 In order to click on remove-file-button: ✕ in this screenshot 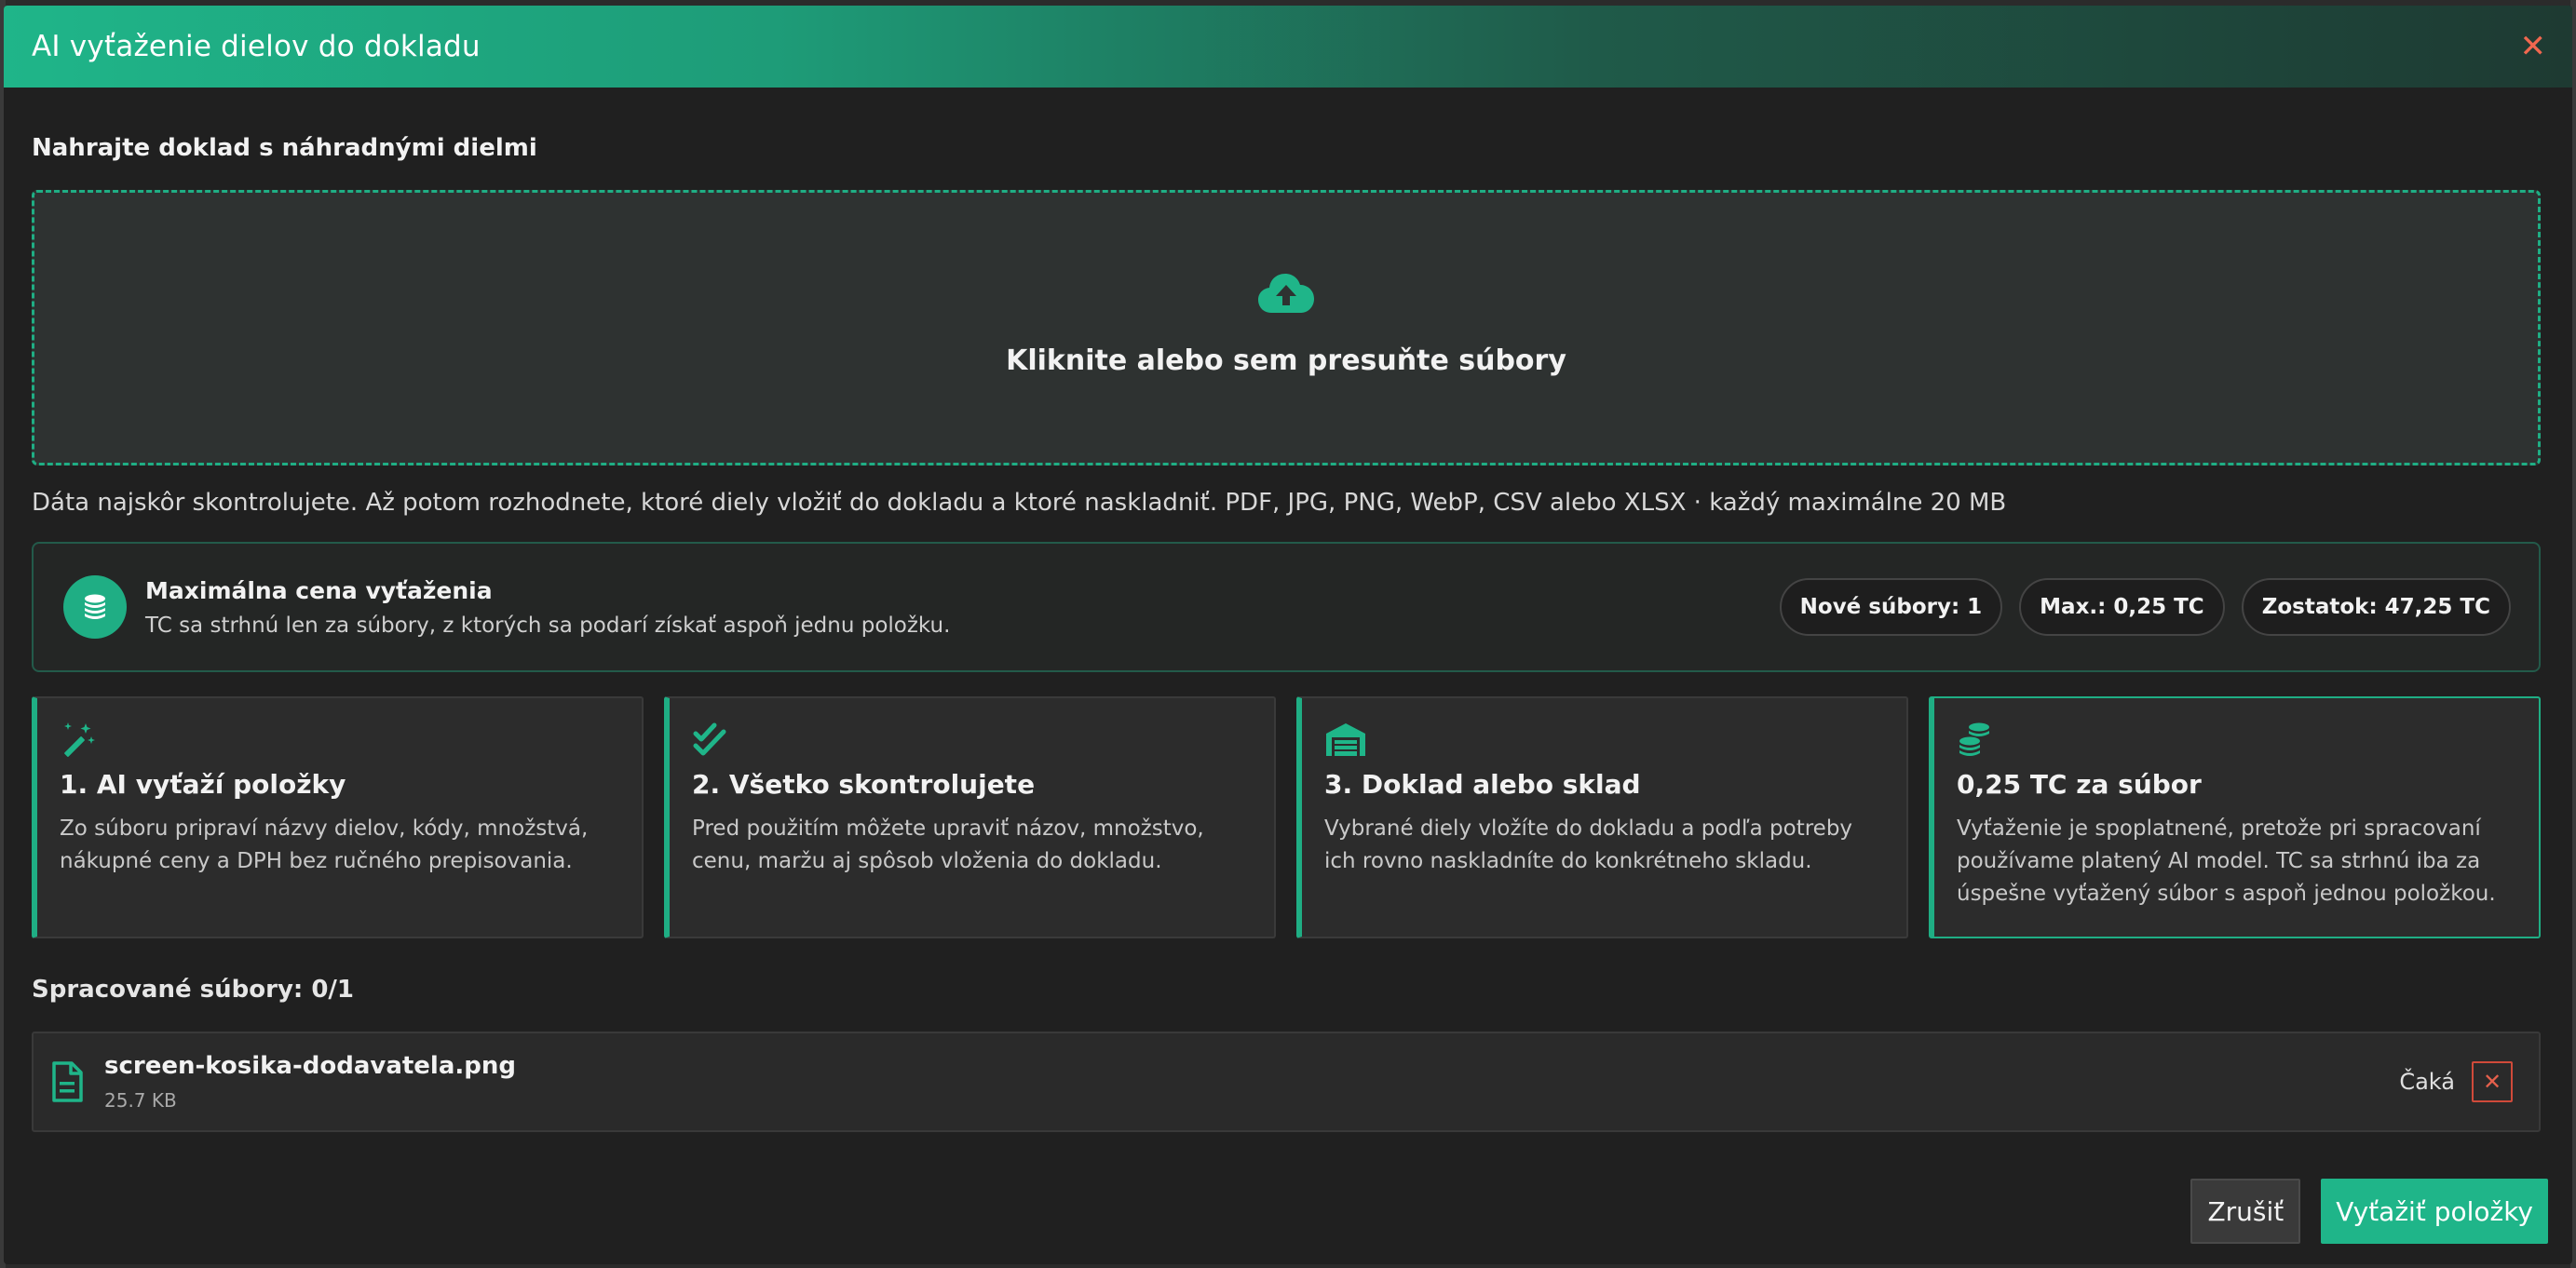, I will do `click(2492, 1081)`.